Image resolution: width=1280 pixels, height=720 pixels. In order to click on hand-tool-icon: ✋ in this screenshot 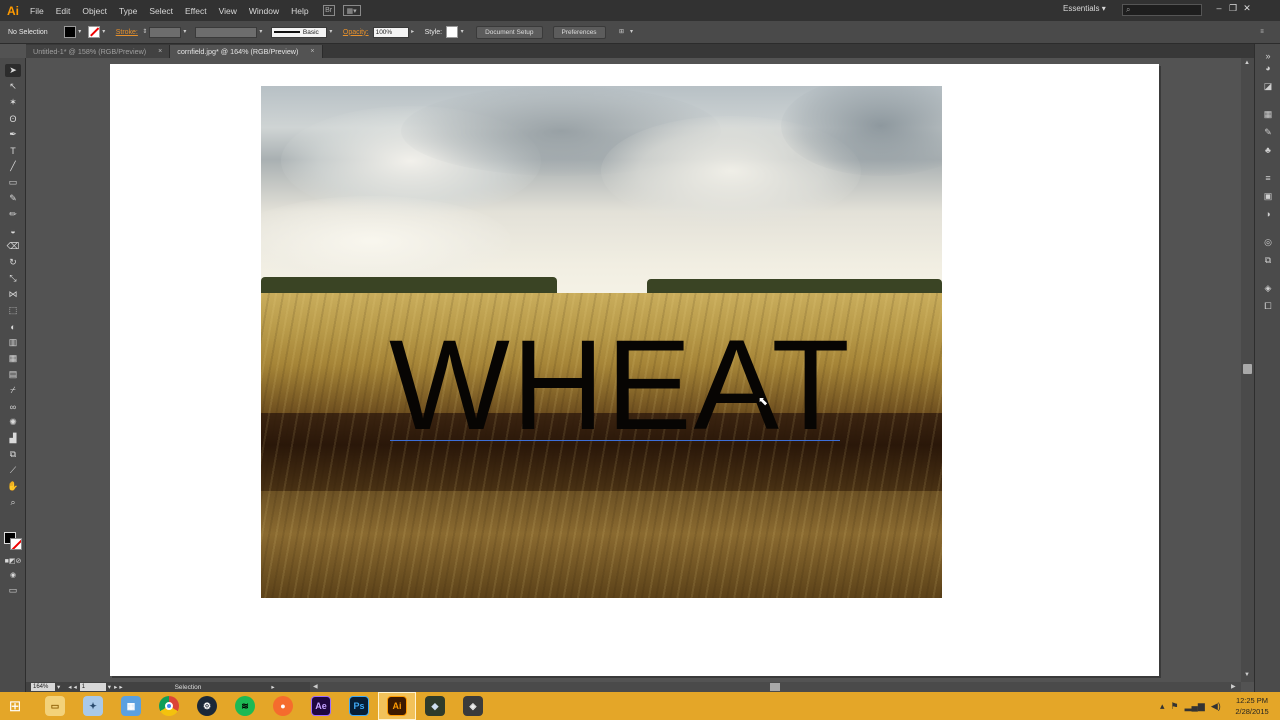, I will do `click(13, 486)`.